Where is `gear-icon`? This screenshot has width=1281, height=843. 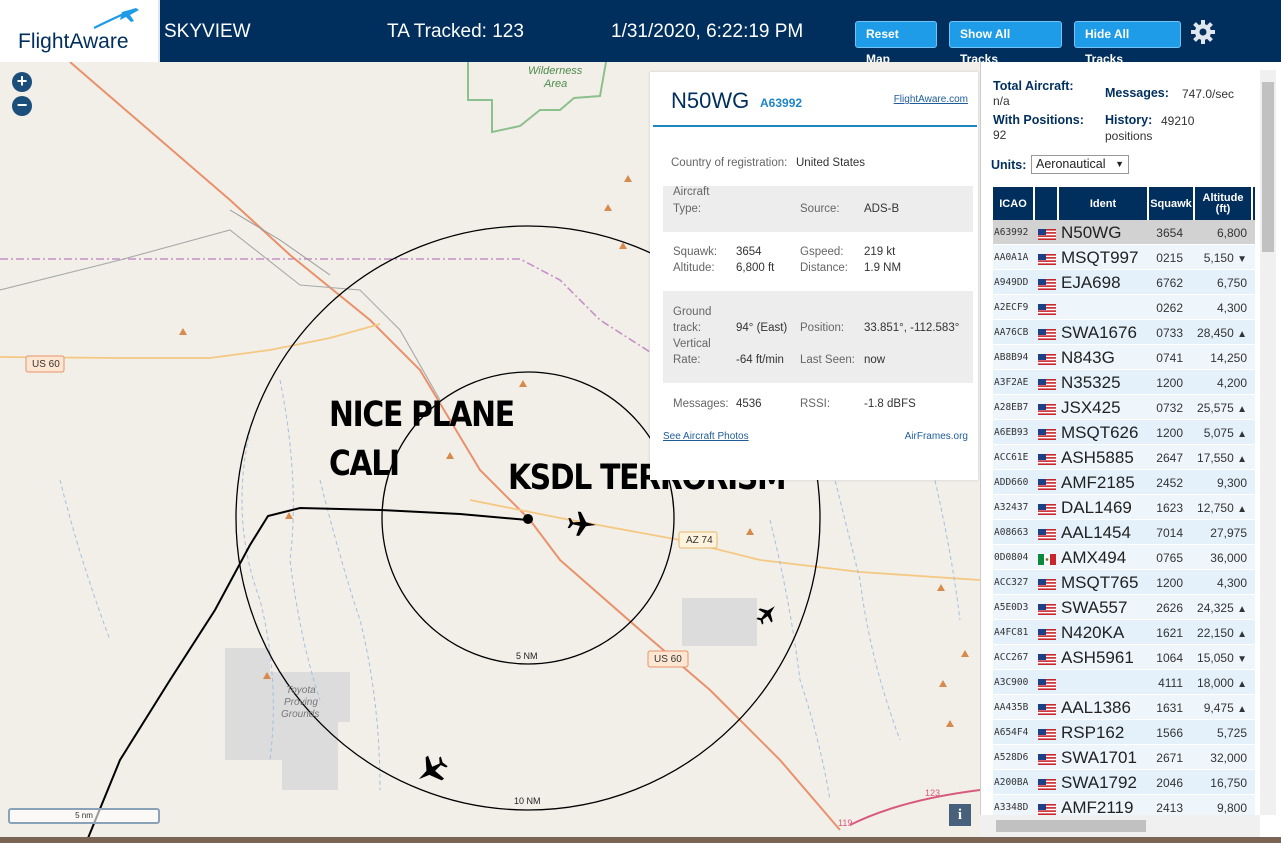 gear-icon is located at coordinates (1203, 32).